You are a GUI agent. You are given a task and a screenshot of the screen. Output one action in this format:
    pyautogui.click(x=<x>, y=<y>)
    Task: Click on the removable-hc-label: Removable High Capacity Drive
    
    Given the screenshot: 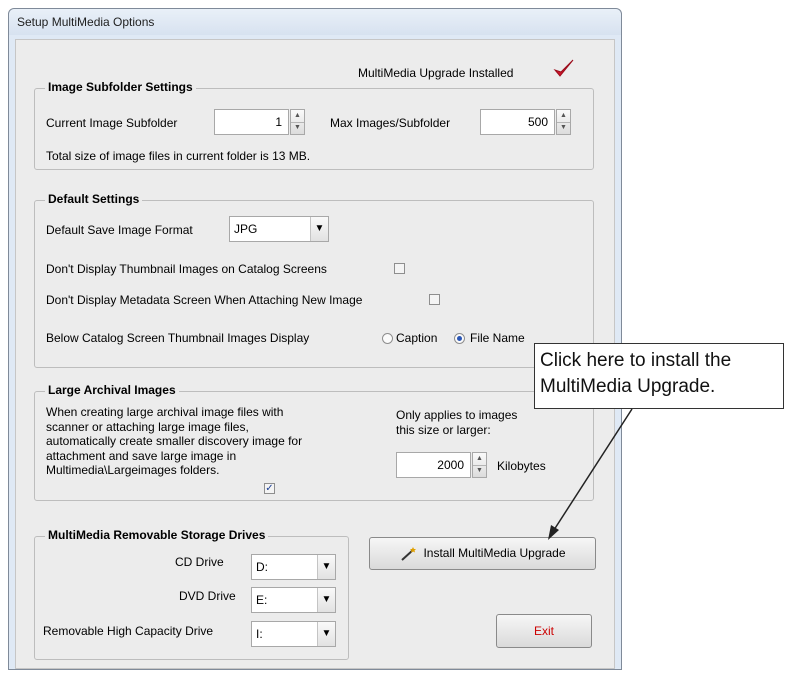 What is the action you would take?
    pyautogui.click(x=128, y=631)
    